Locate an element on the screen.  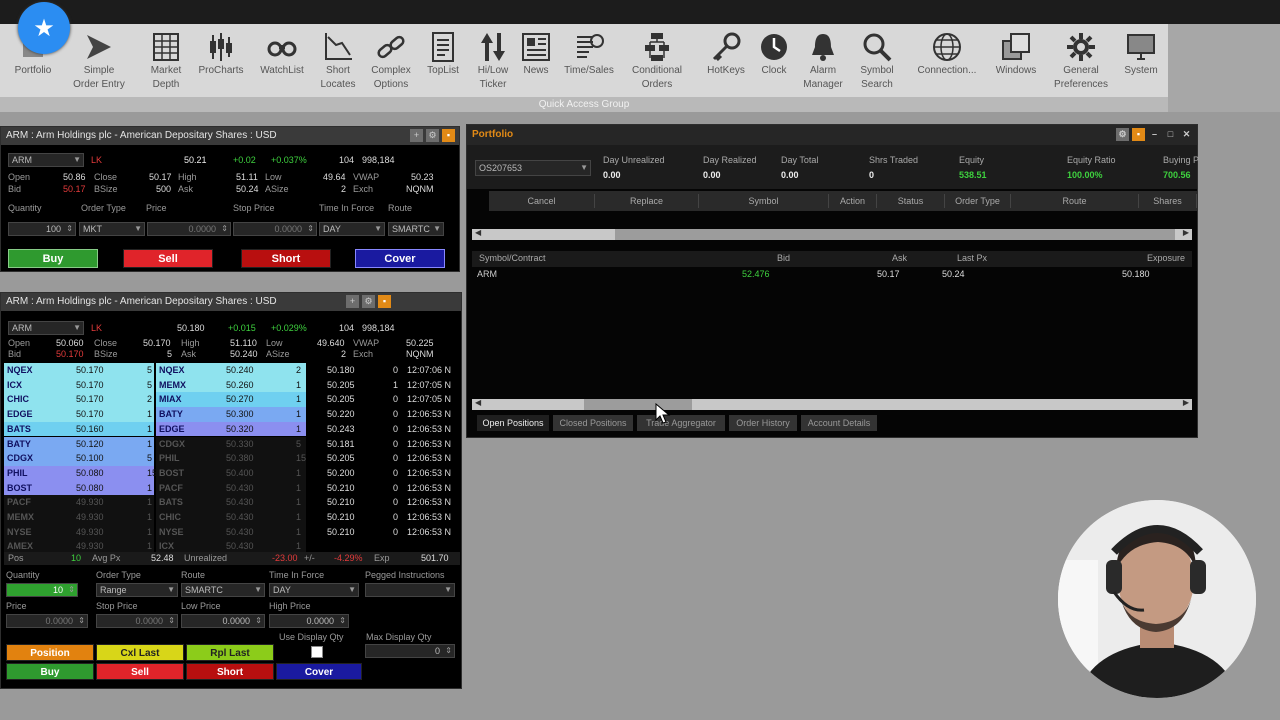
link-color-icon: ▪ is located at coordinates (384, 301).